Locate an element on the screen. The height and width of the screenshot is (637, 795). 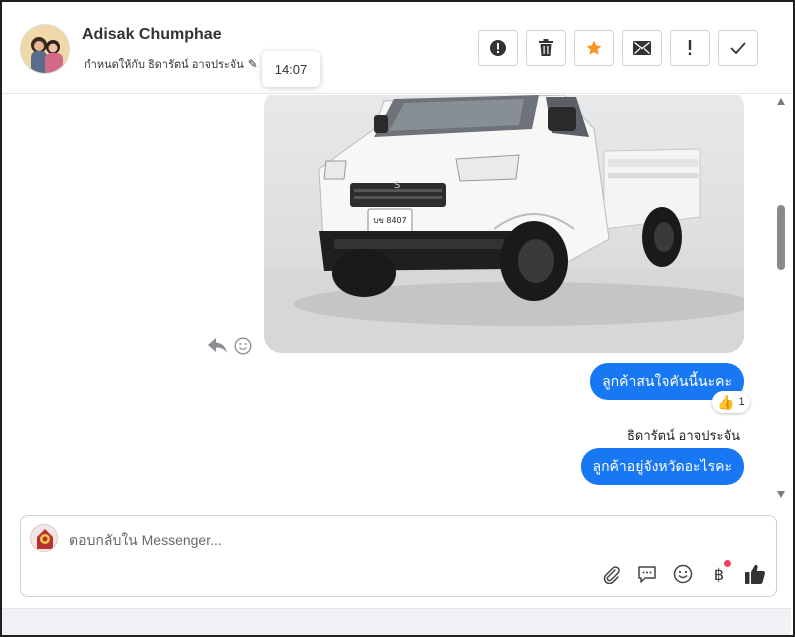
report-button is located at coordinates (498, 48).